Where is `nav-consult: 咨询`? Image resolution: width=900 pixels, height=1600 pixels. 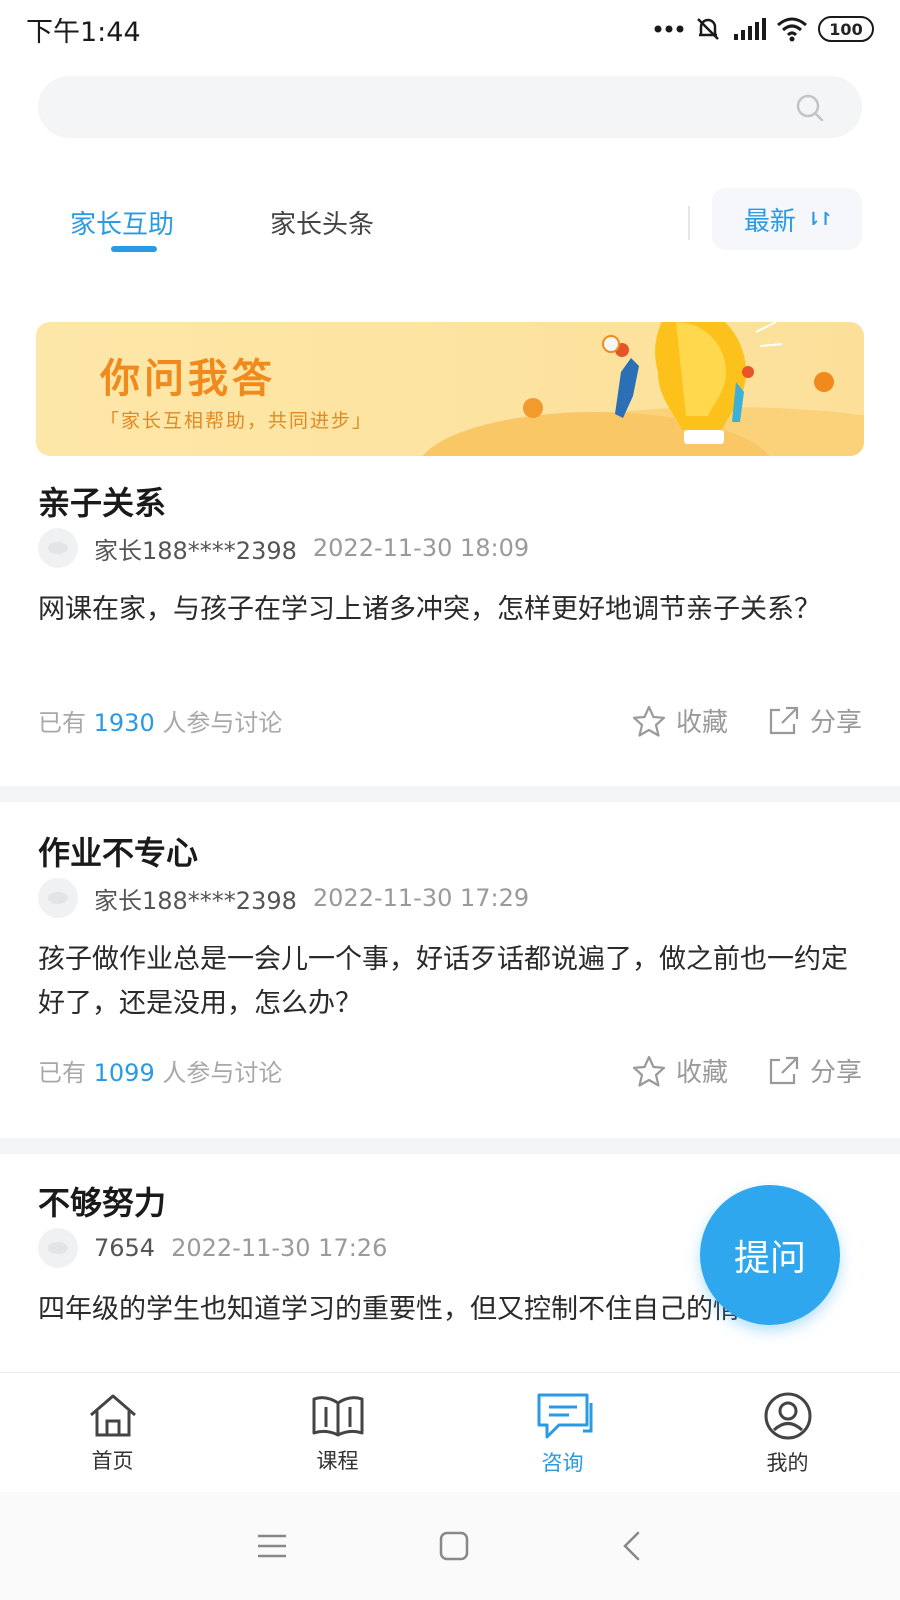 nav-consult: 咨询 is located at coordinates (562, 1432).